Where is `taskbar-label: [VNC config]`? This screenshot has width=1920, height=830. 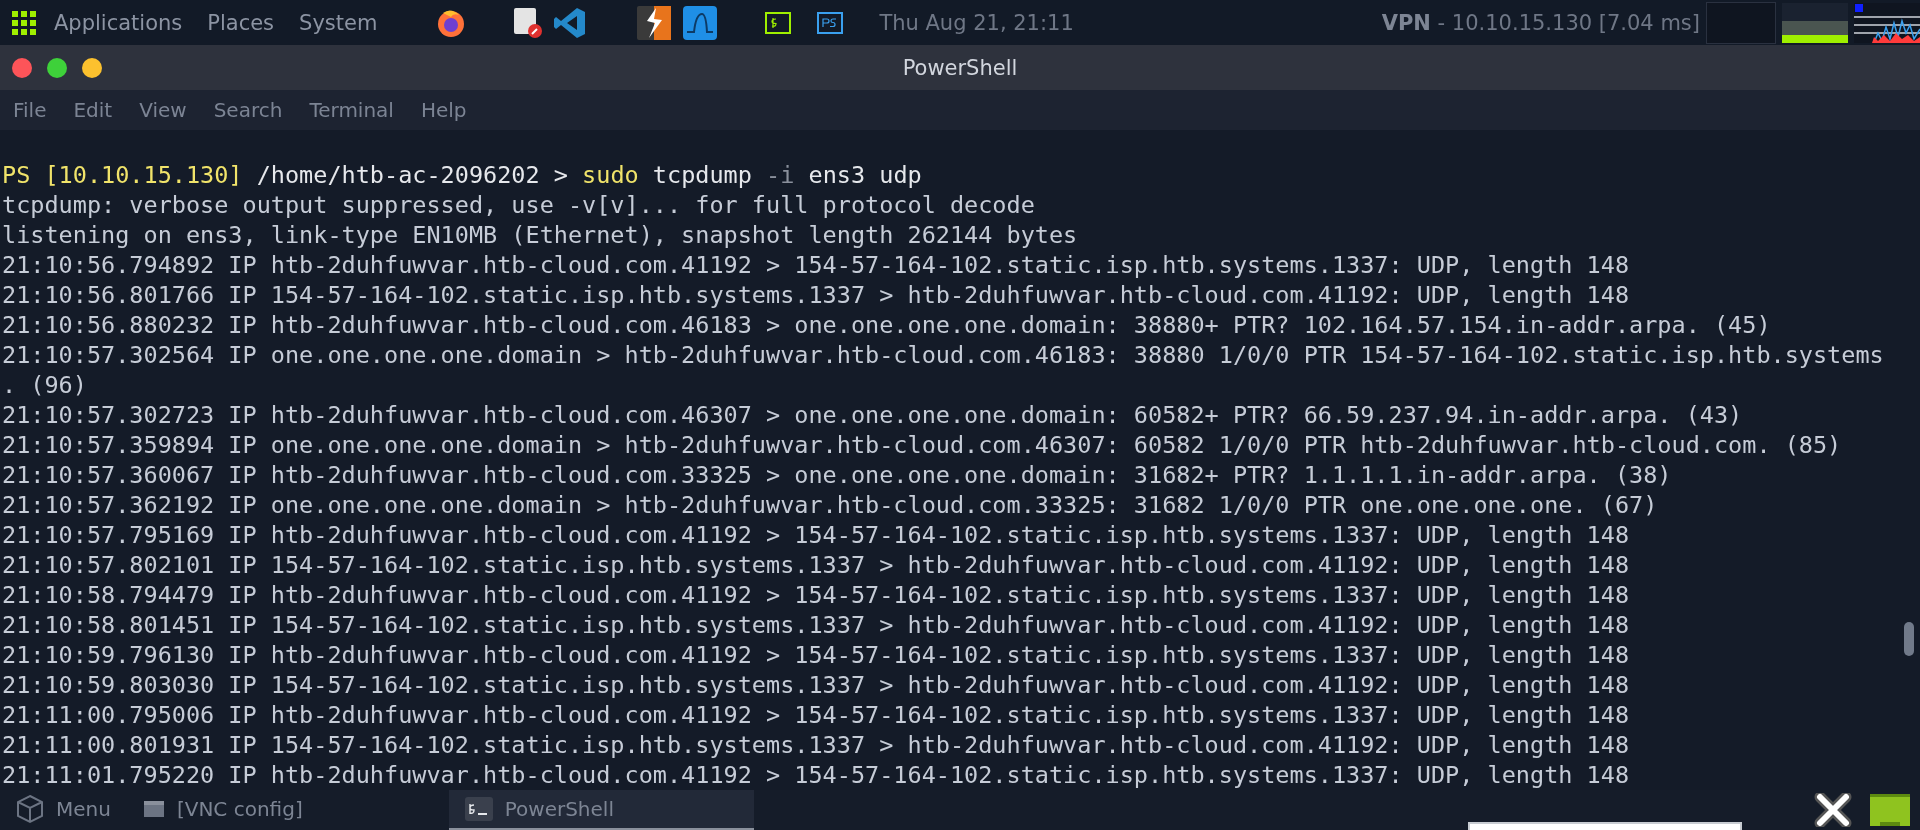 taskbar-label: [VNC config] is located at coordinates (239, 809).